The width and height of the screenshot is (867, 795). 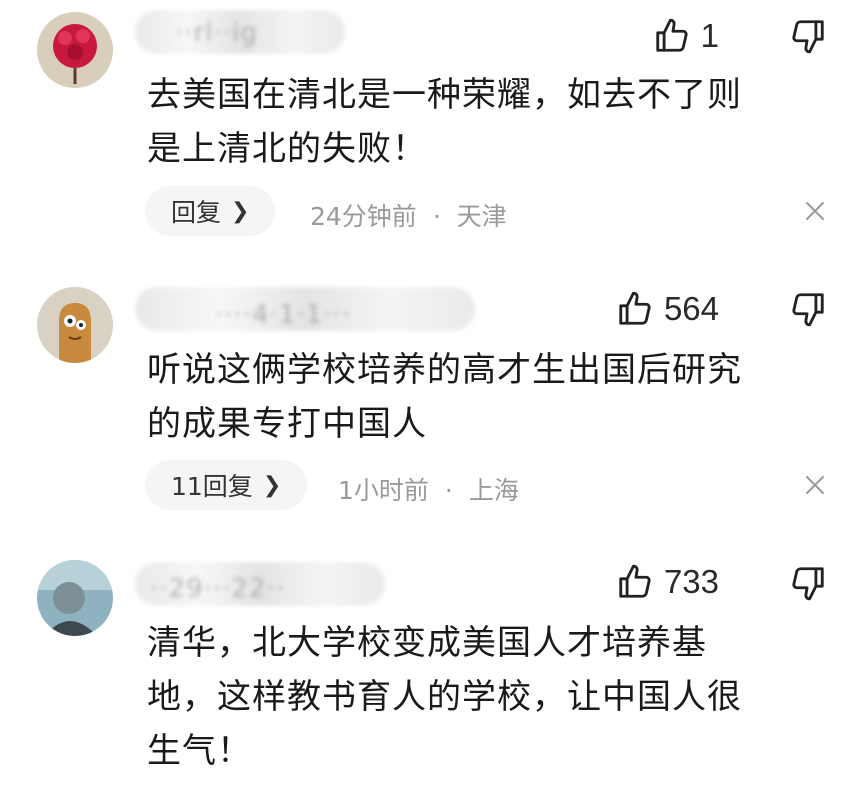 I want to click on username: ··29···22··, so click(x=218, y=589).